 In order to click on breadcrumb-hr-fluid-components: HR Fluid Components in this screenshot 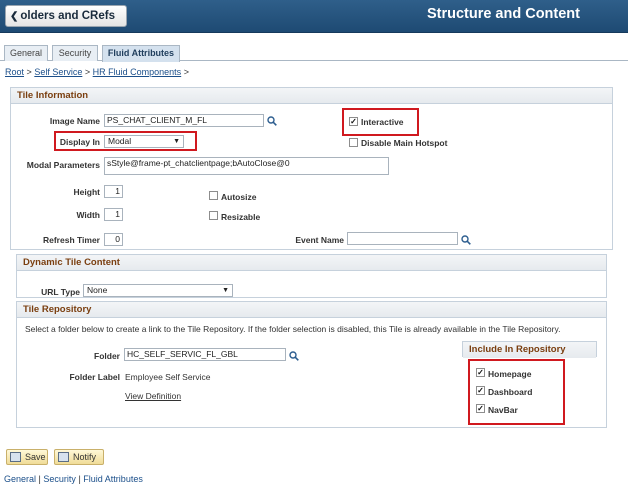, I will do `click(137, 72)`.